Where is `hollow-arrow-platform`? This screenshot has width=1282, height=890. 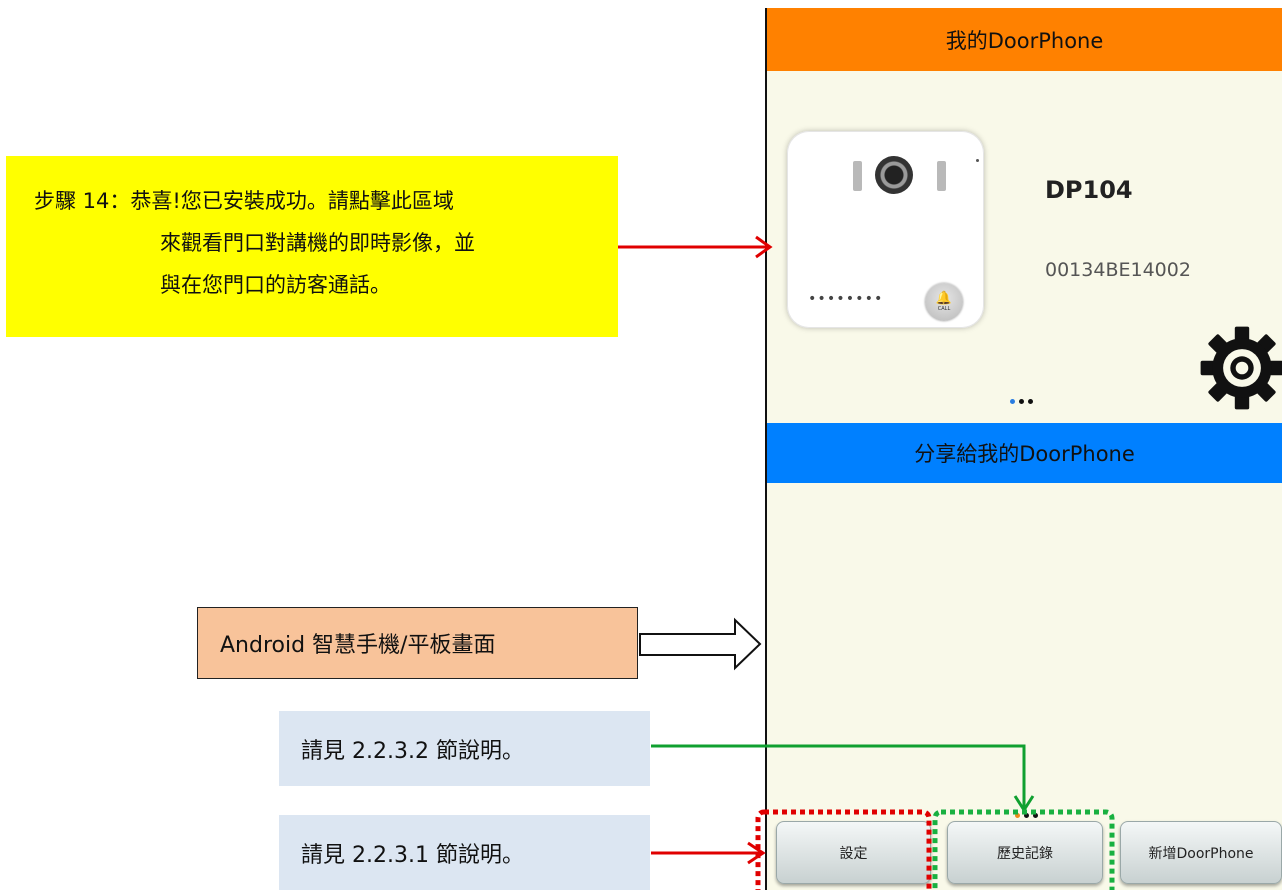
hollow-arrow-platform is located at coordinates (700, 644).